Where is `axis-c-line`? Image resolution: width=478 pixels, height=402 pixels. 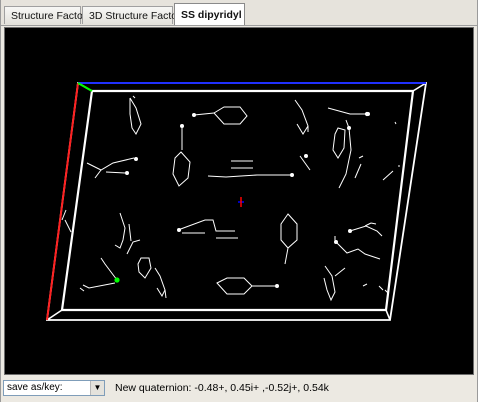
axis-c-line is located at coordinates (85, 87).